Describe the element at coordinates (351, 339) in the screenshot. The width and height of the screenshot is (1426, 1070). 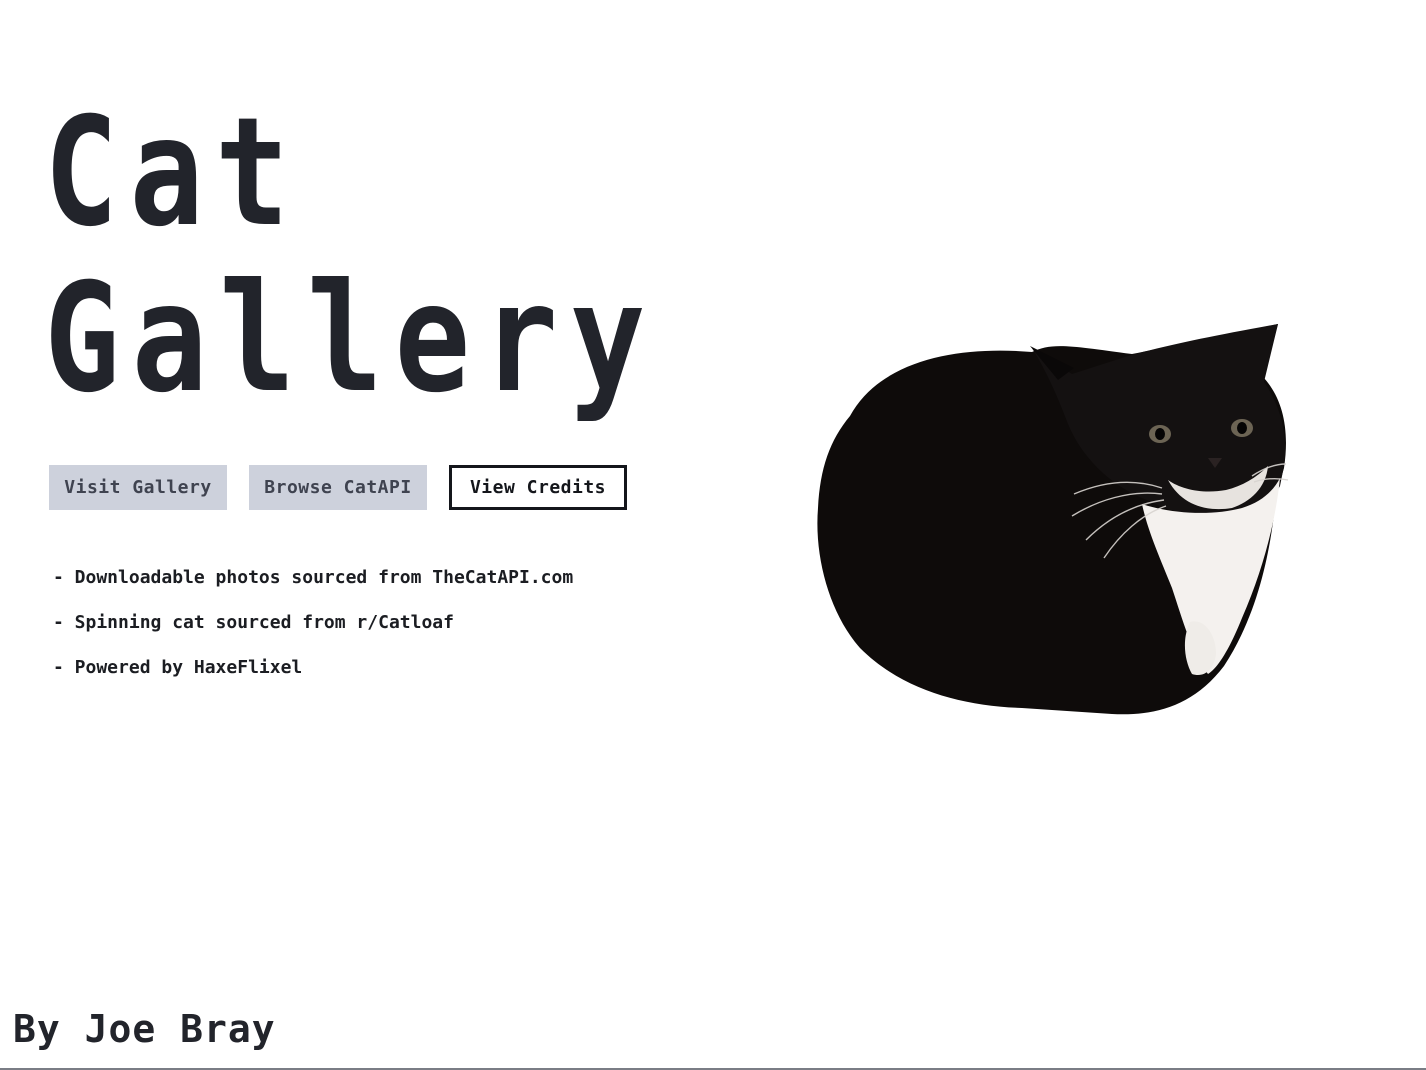
I see `app-title-line-2: Gallery` at that location.